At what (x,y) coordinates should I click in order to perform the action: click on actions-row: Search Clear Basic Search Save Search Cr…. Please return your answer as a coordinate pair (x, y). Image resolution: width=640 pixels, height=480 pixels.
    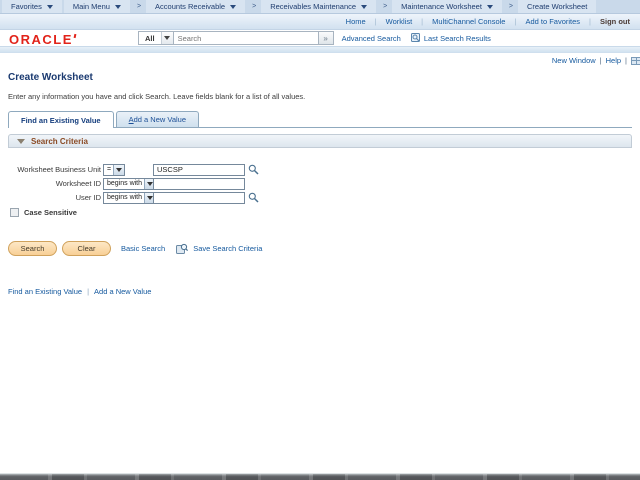
    Looking at the image, I should click on (320, 248).